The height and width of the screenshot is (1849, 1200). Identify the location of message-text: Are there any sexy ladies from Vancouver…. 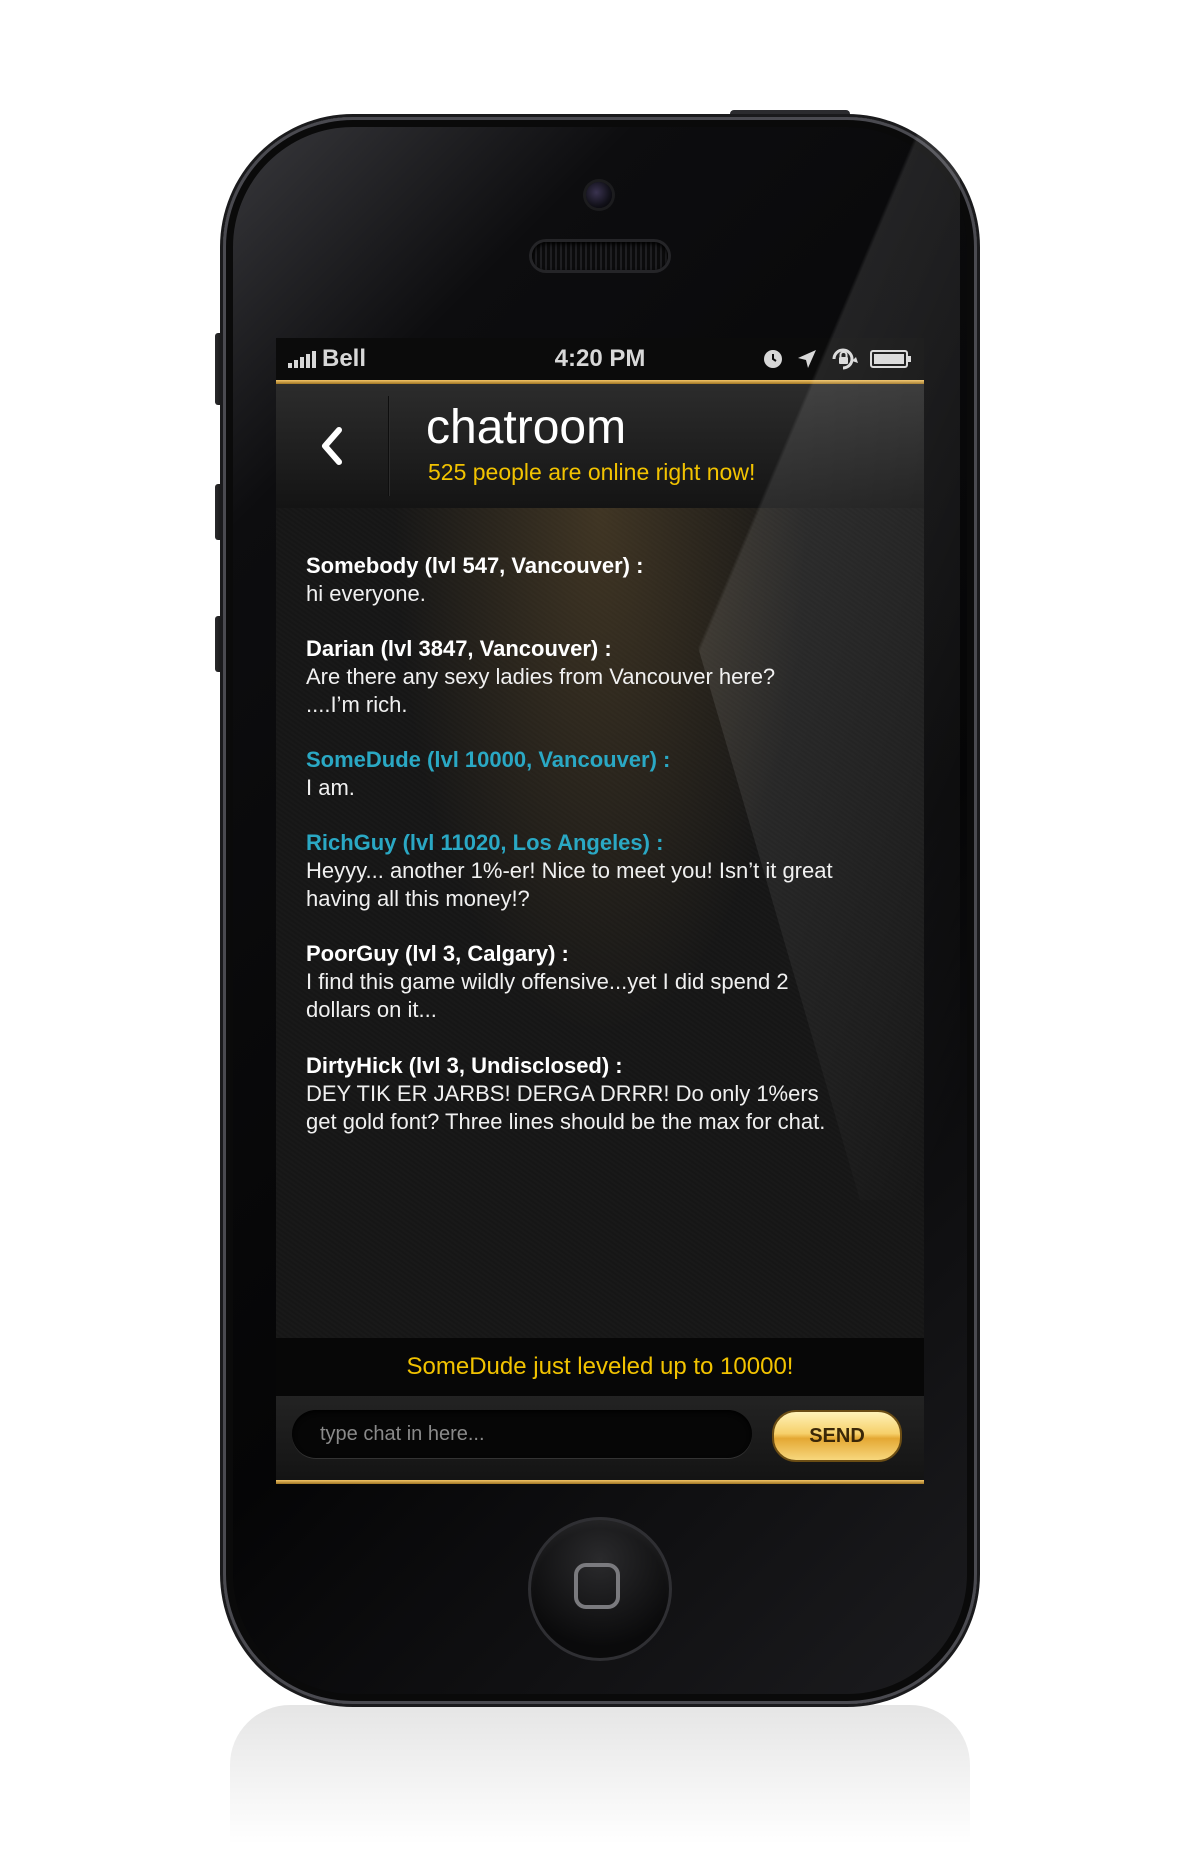
(541, 676).